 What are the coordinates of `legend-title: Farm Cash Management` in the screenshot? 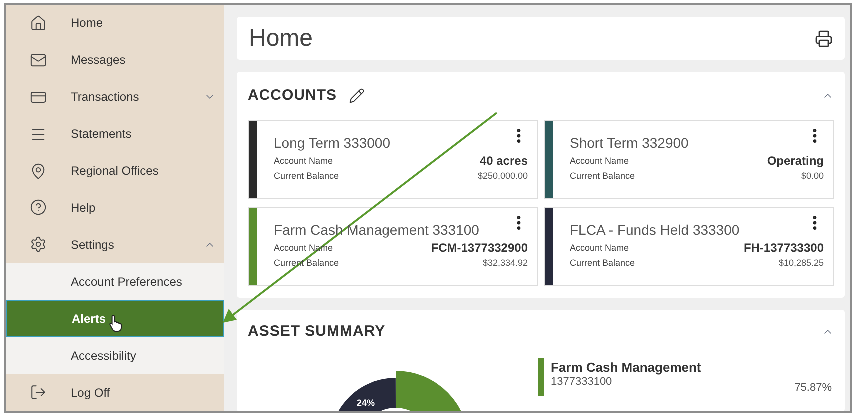 It's located at (626, 368).